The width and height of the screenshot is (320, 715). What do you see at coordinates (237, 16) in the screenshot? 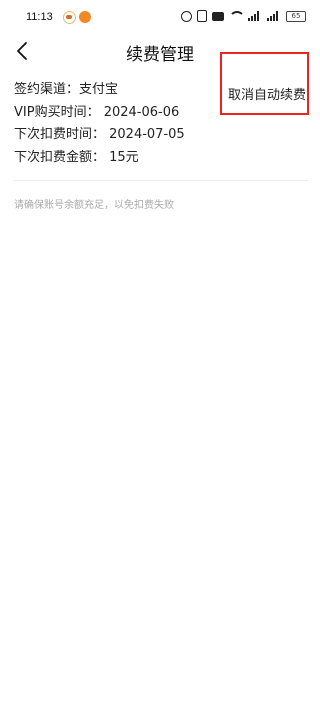
I see `wifi-icon` at bounding box center [237, 16].